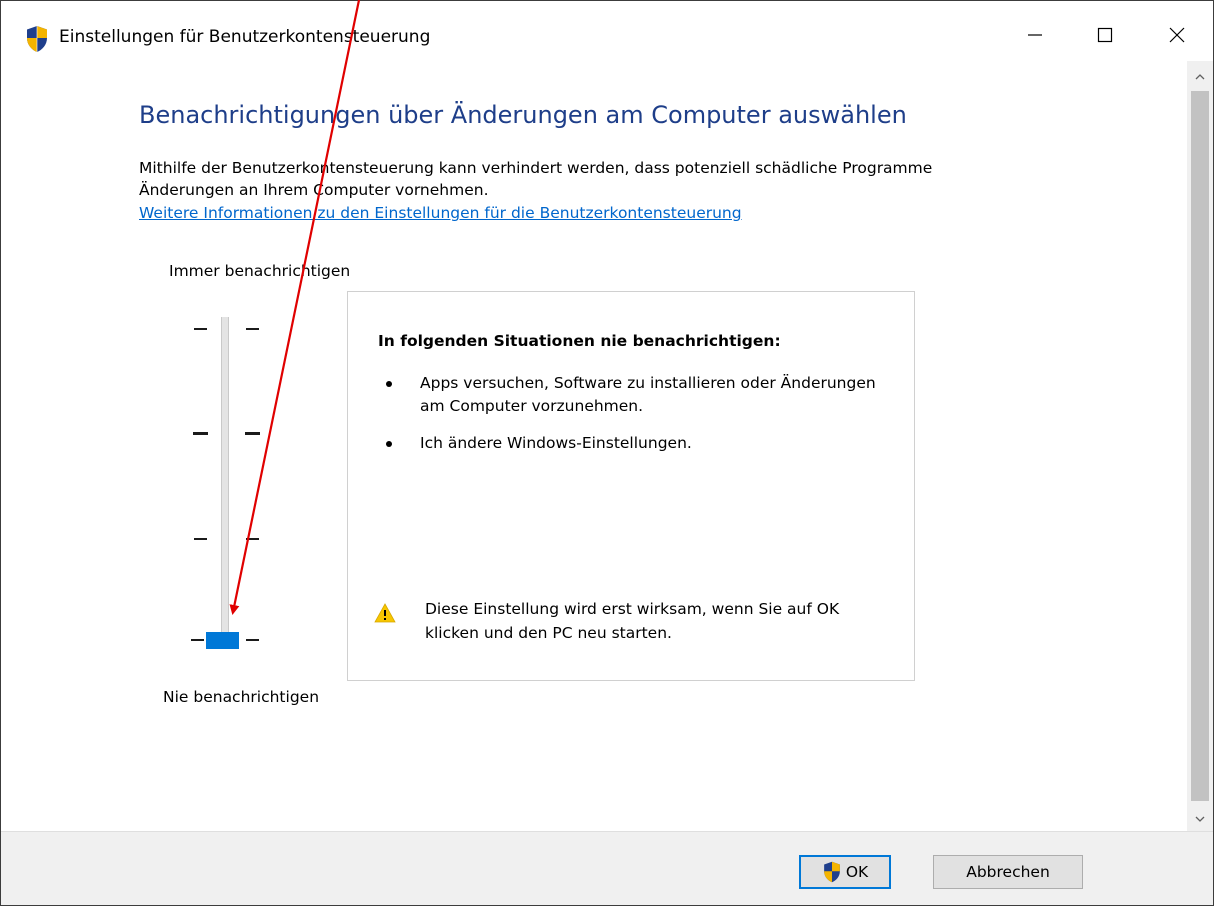 The image size is (1214, 906). I want to click on button-bar: OK Abbrechen, so click(607, 868).